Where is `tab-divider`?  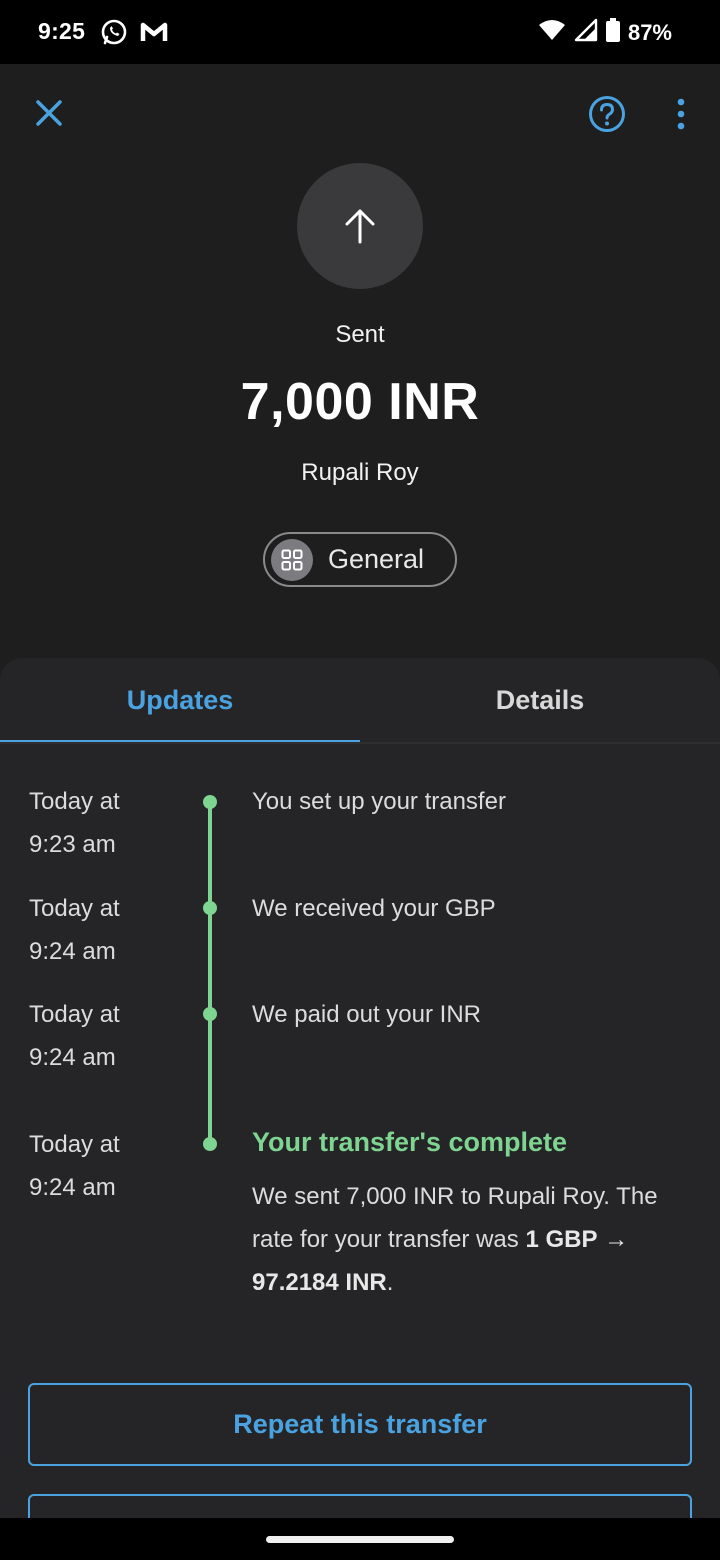 tab-divider is located at coordinates (360, 743).